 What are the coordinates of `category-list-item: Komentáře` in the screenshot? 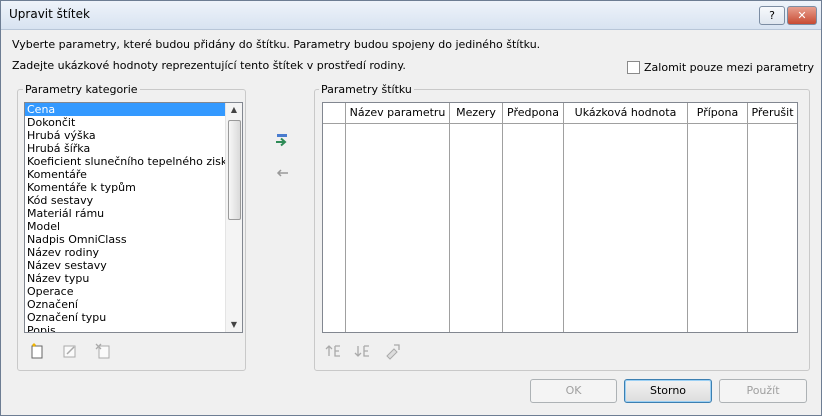 It's located at (133, 174).